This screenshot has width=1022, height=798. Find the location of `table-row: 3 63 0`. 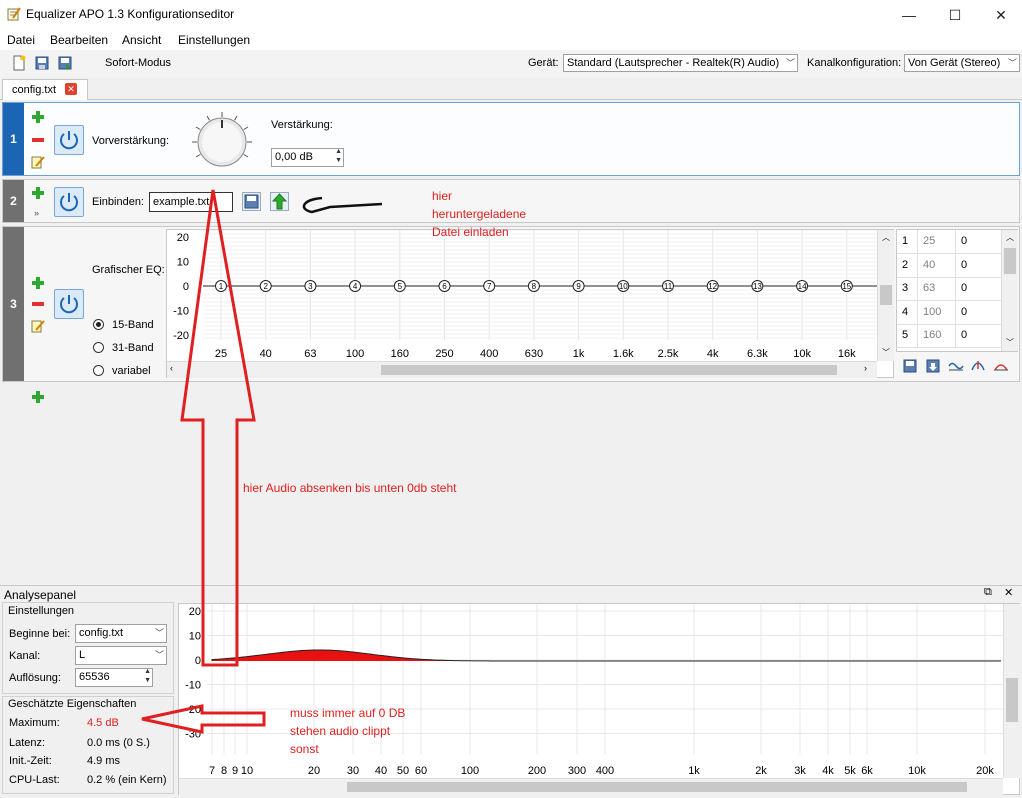

table-row: 3 63 0 is located at coordinates (949, 289).